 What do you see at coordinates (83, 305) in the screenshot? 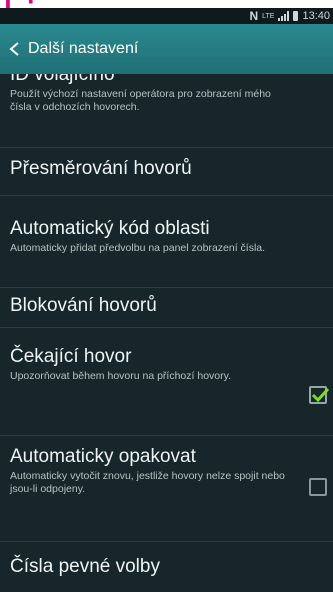
I see `item-title: Blokování hovorů` at bounding box center [83, 305].